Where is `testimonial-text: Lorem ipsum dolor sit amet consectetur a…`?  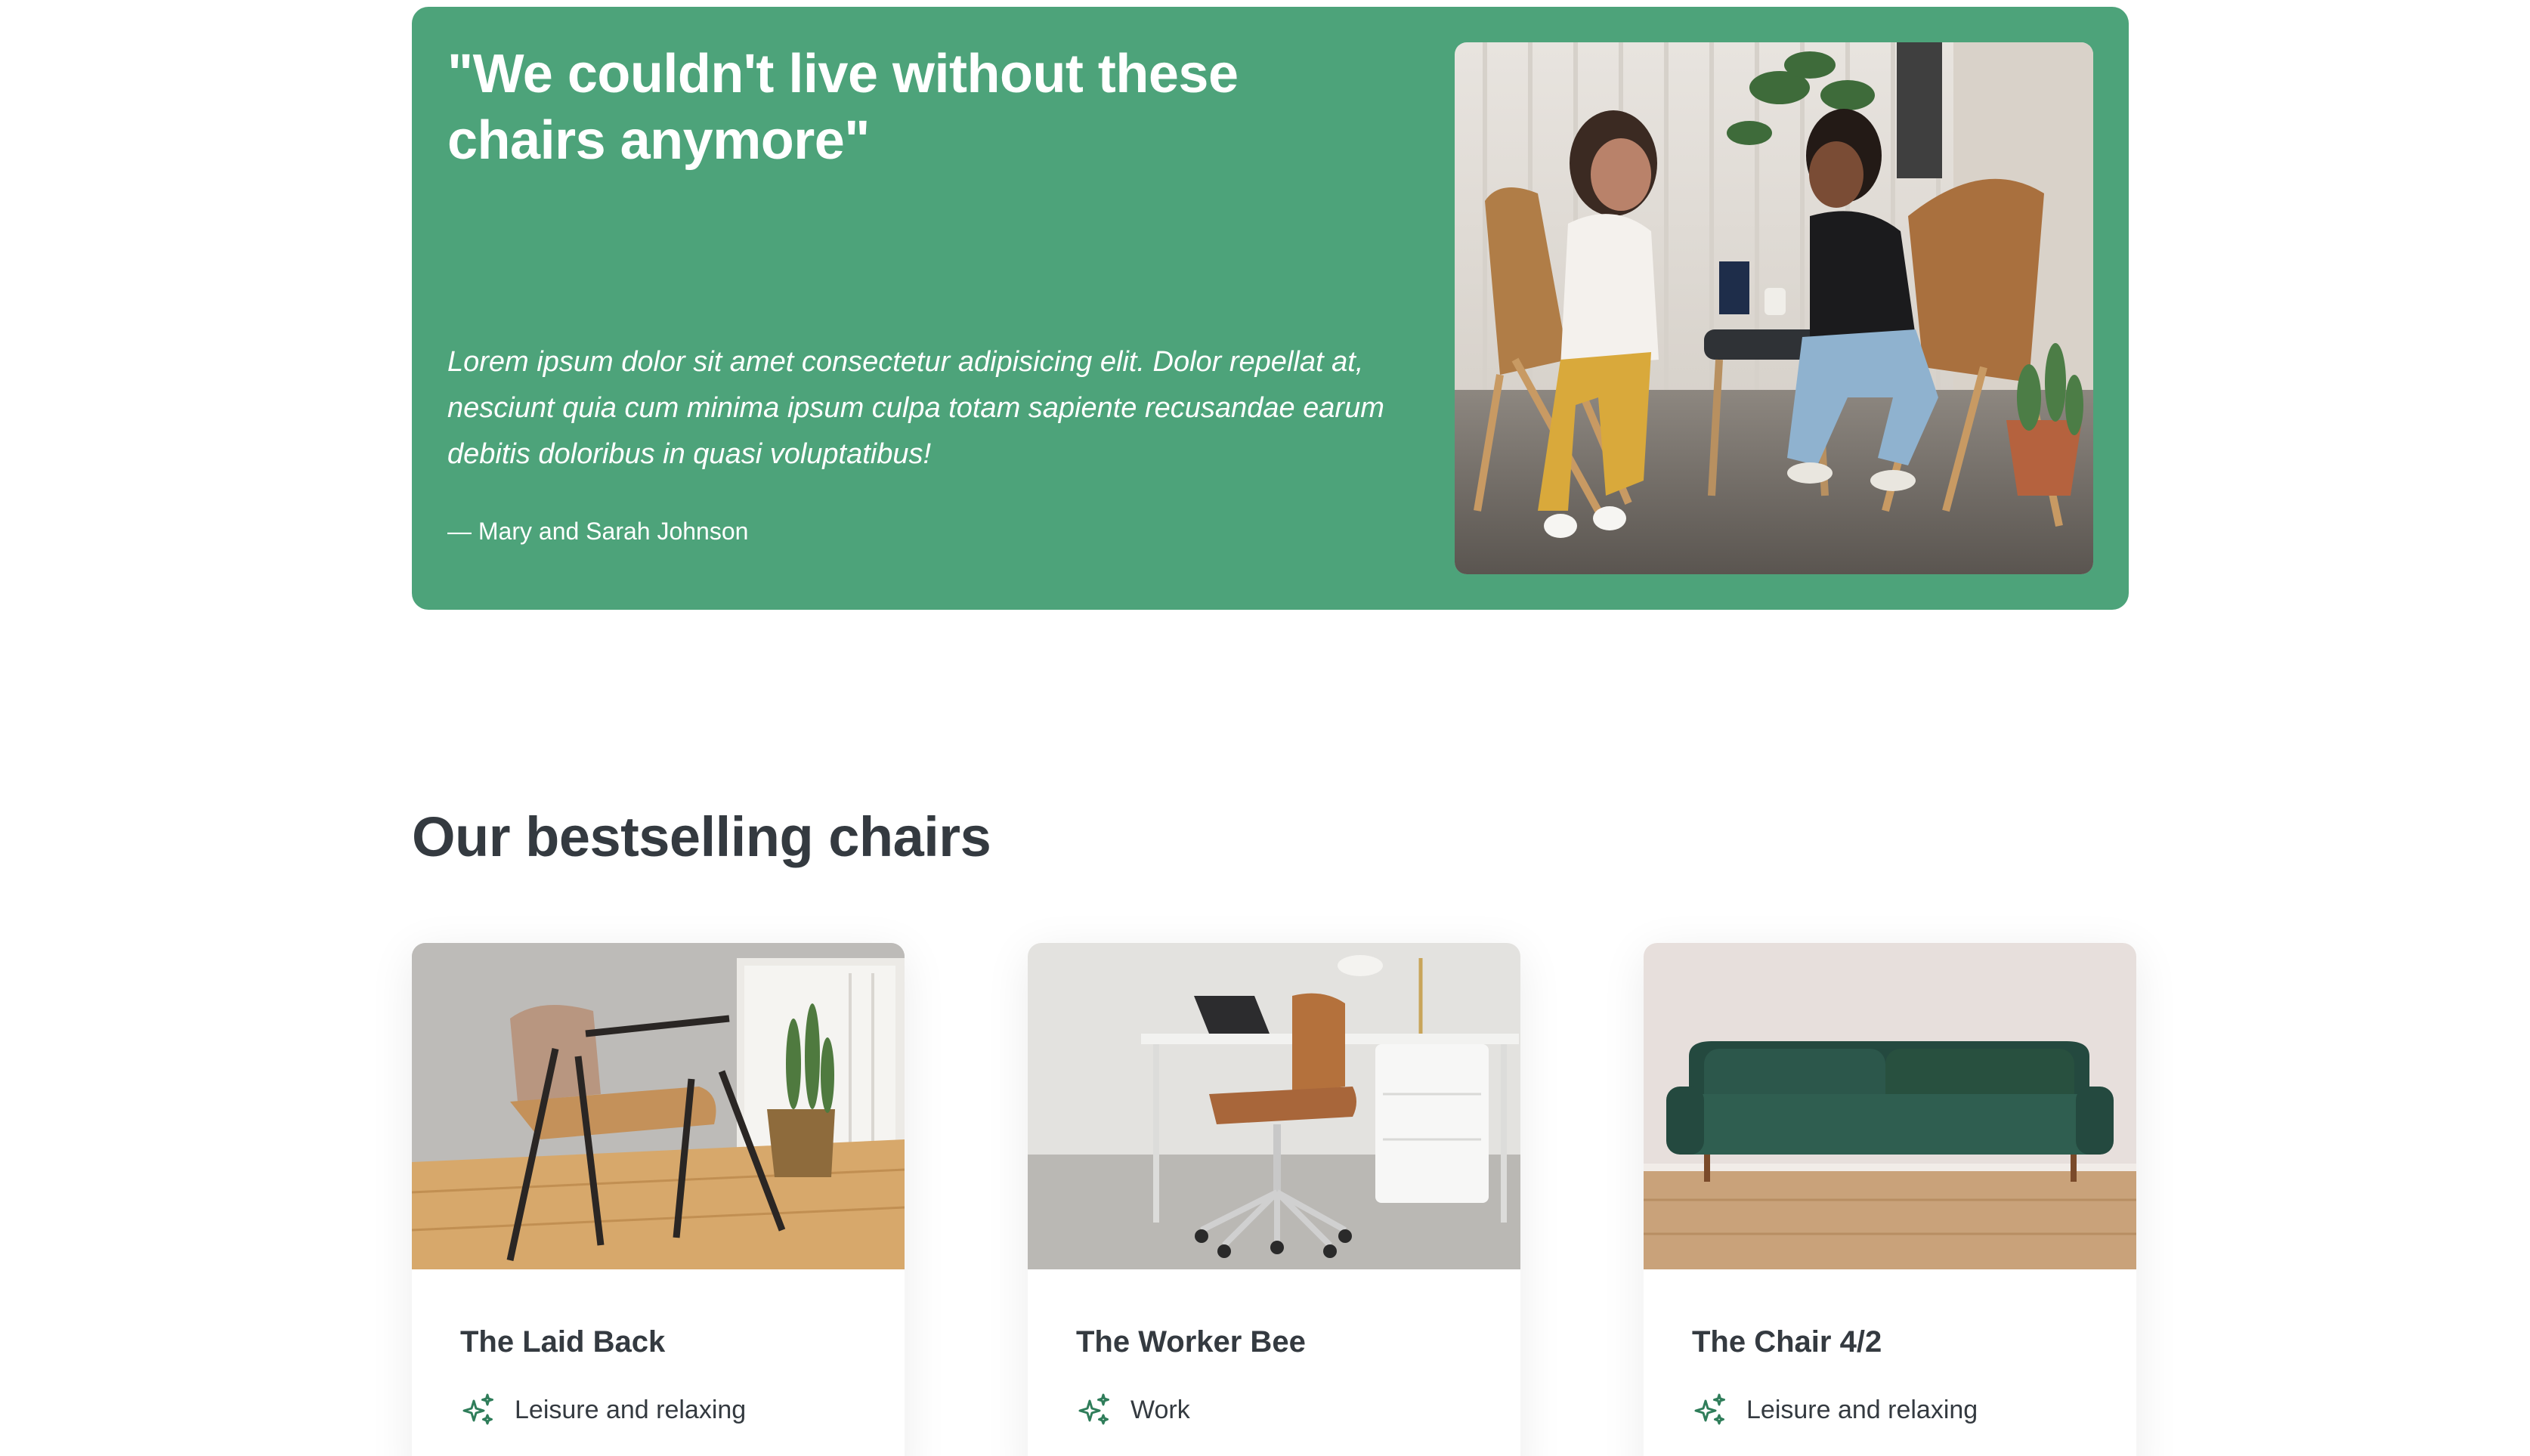 testimonial-text: Lorem ipsum dolor sit amet consectetur a… is located at coordinates (915, 408).